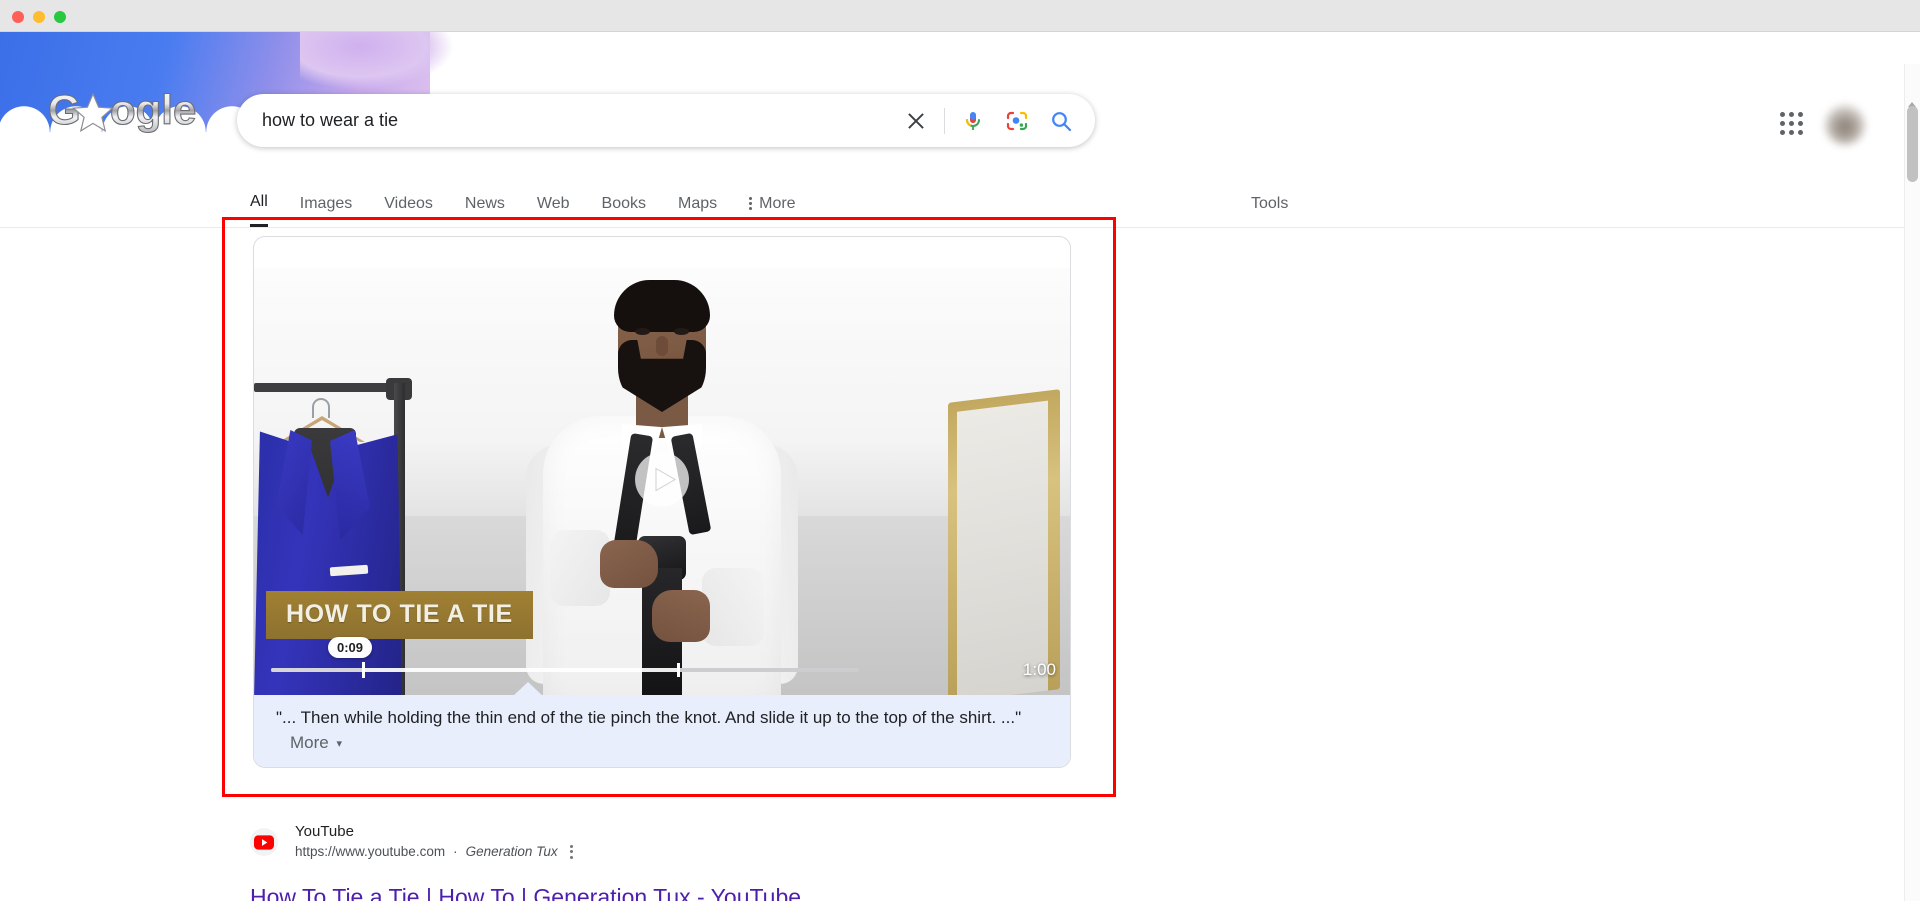 This screenshot has width=1920, height=901. What do you see at coordinates (662, 306) in the screenshot?
I see `man-hair` at bounding box center [662, 306].